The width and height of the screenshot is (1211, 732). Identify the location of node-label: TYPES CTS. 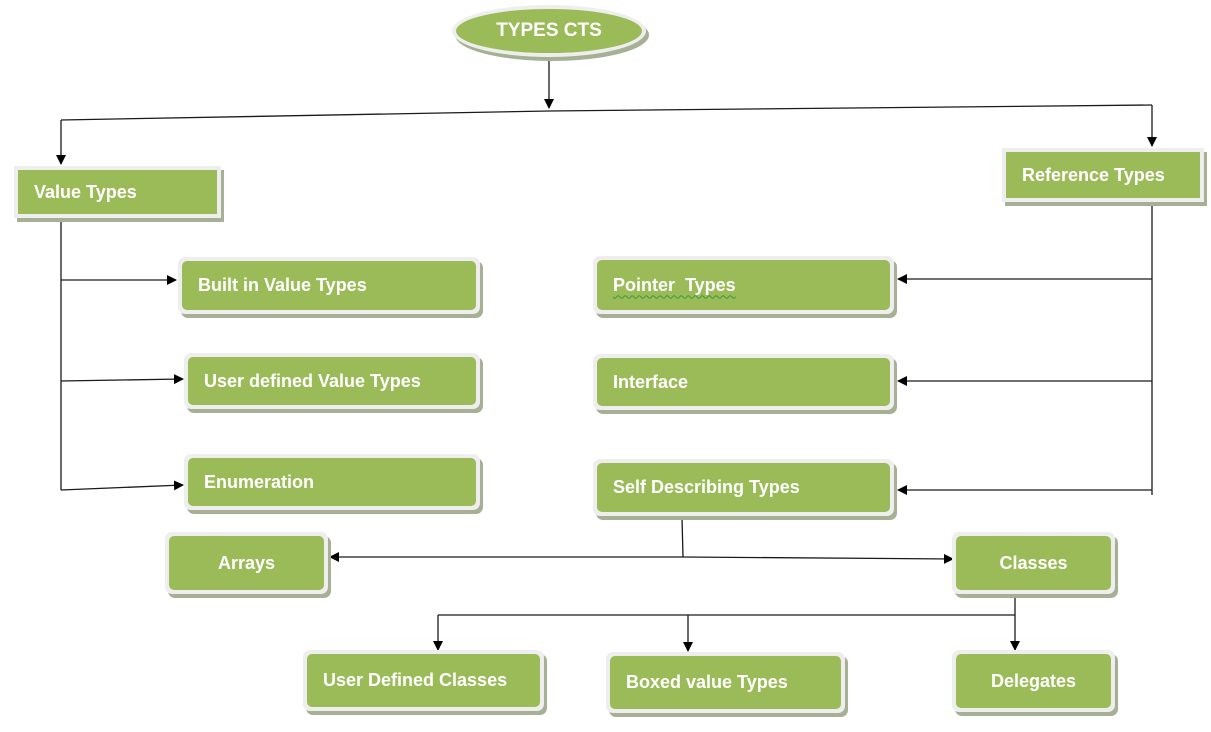
(549, 31).